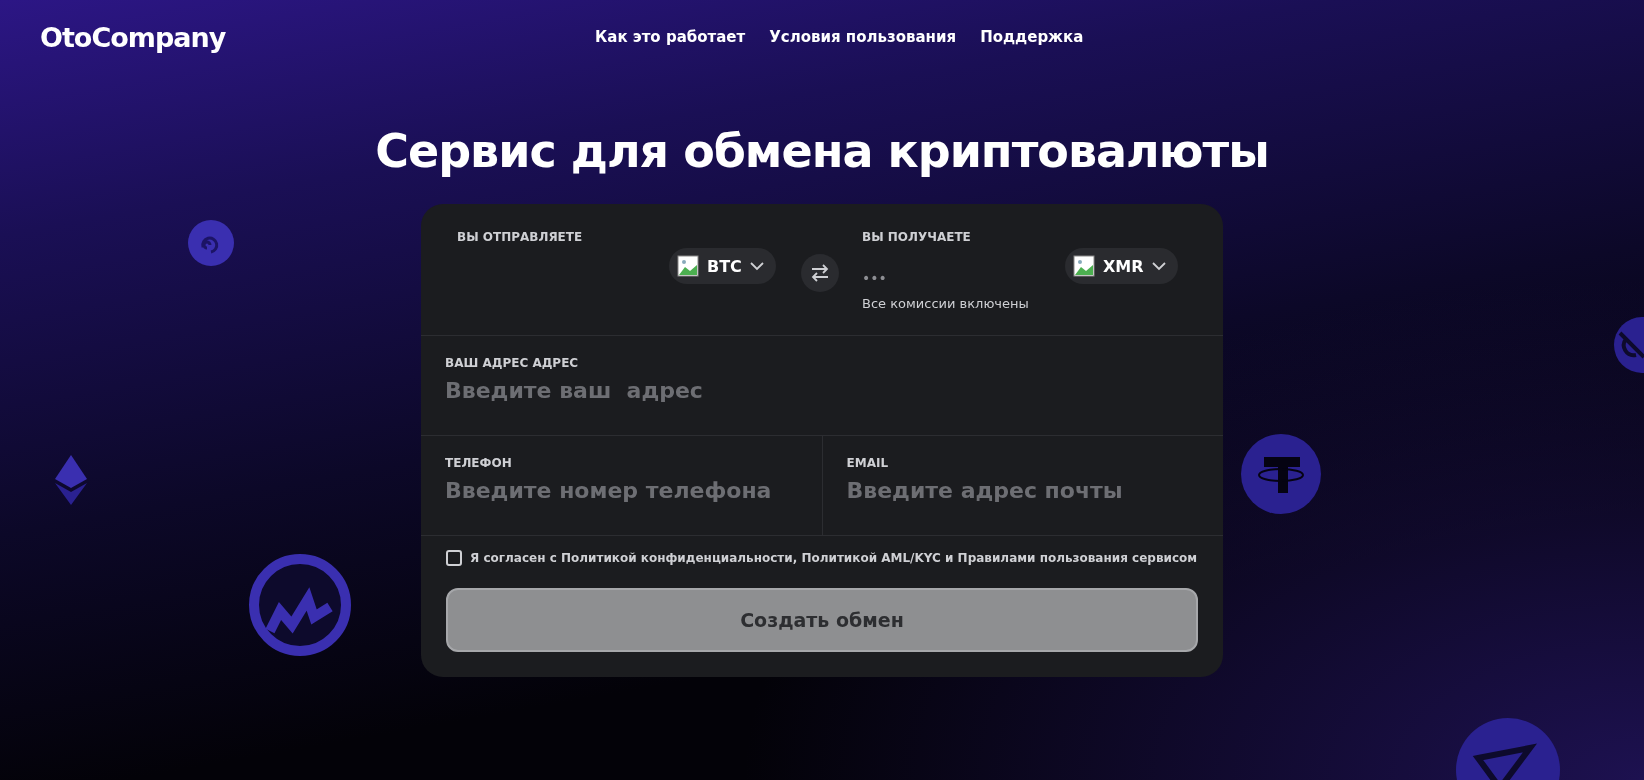 The image size is (1644, 780). Describe the element at coordinates (916, 237) in the screenshot. I see `field-label: ВЫ ПОЛУЧАЕТЕ` at that location.